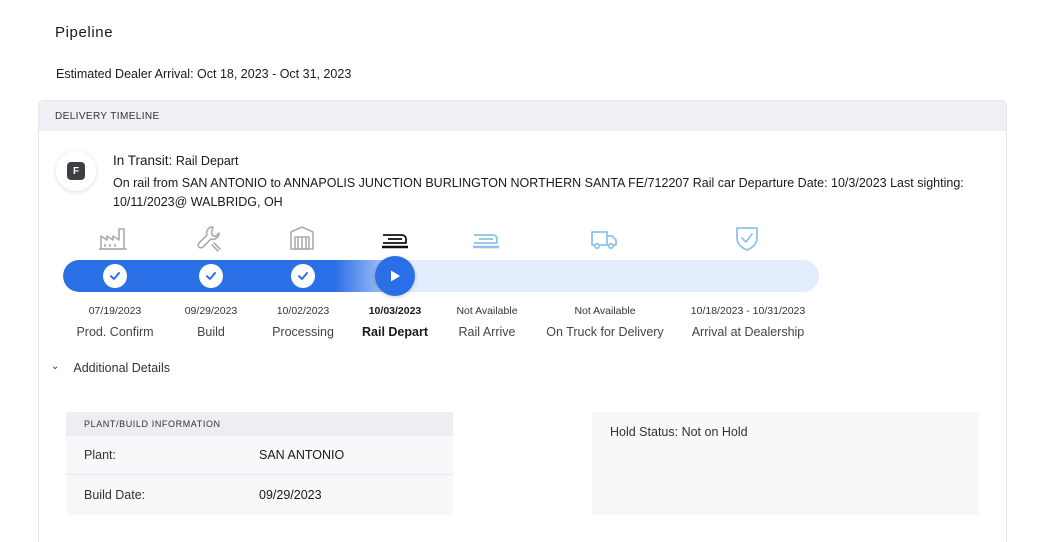 This screenshot has width=1039, height=542. Describe the element at coordinates (210, 238) in the screenshot. I see `wrench-icon` at that location.